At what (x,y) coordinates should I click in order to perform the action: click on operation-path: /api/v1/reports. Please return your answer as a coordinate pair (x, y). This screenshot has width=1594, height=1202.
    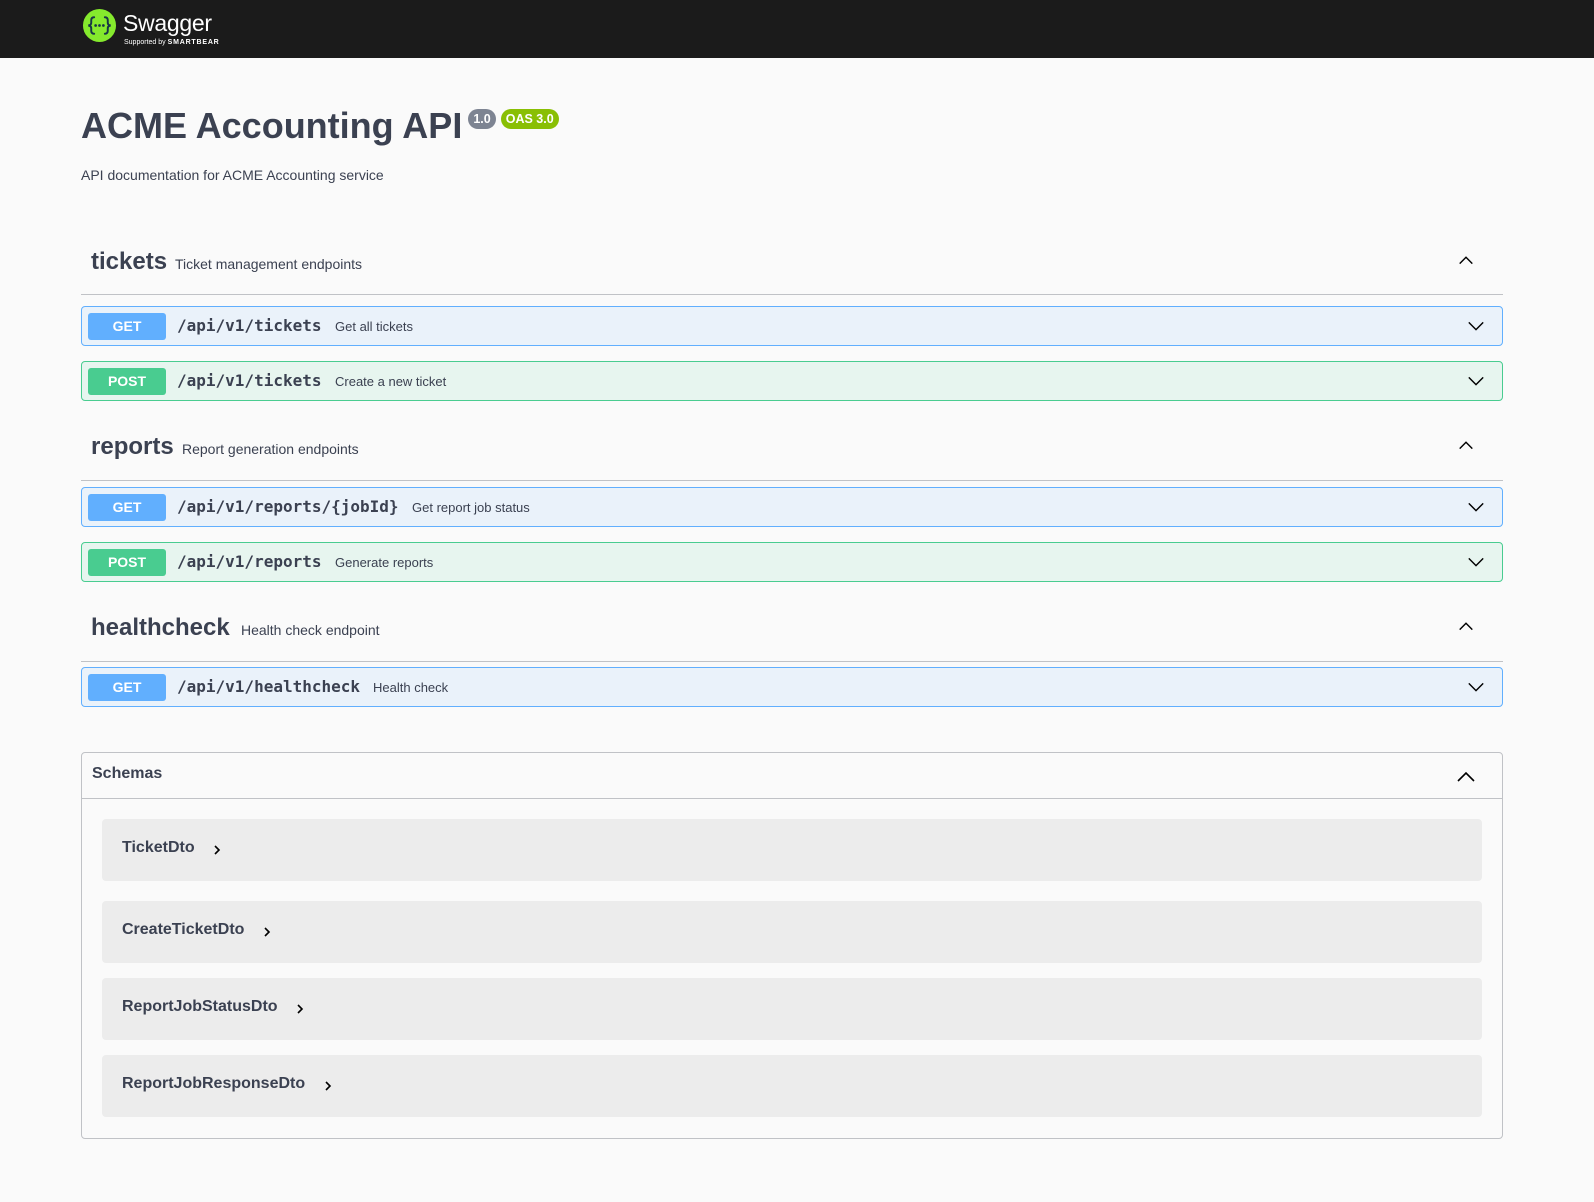
    Looking at the image, I should click on (249, 561).